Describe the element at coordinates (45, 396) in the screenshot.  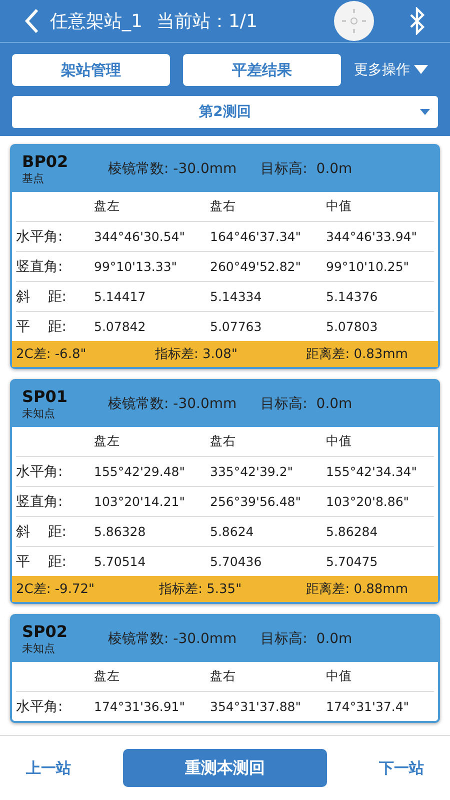
I see `point-name: SP01` at that location.